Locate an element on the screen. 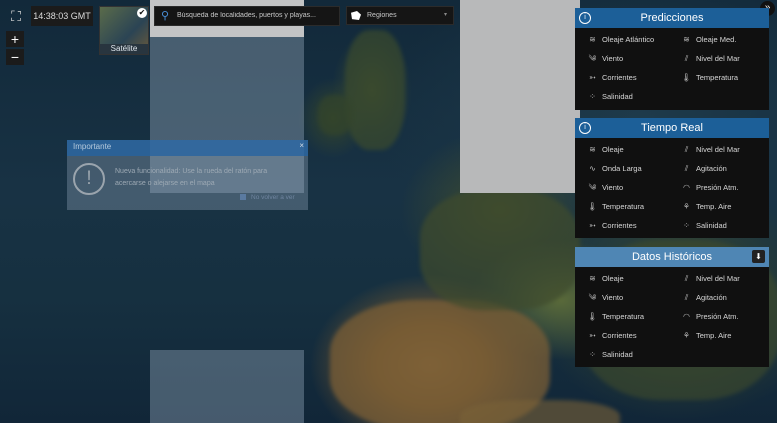 The image size is (777, 423). tile-overlay-bottom is located at coordinates (227, 386).